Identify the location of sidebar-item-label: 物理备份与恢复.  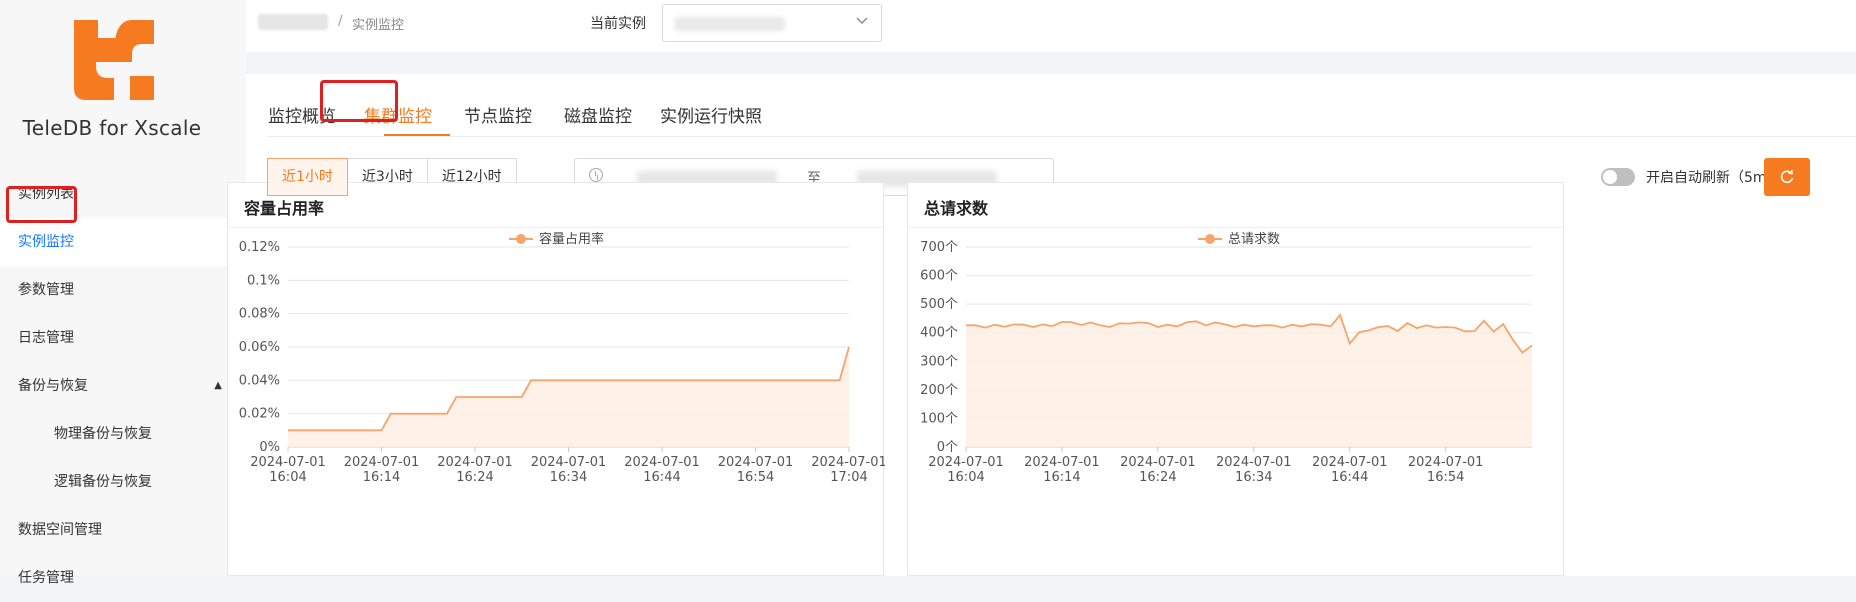
(103, 434).